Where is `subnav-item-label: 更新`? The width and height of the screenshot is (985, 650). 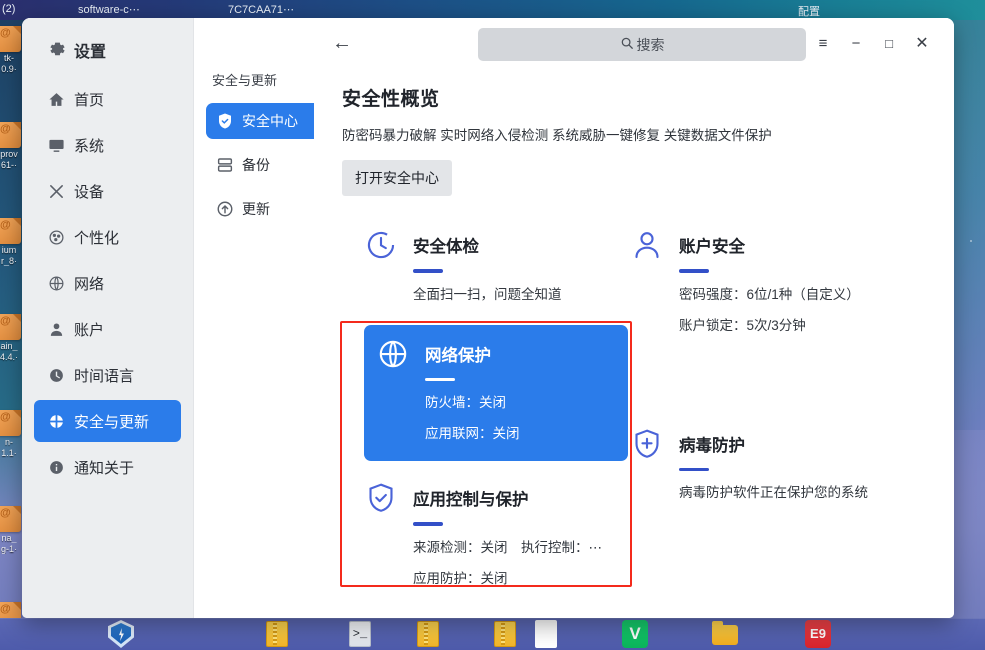
subnav-item-label: 更新 is located at coordinates (256, 209).